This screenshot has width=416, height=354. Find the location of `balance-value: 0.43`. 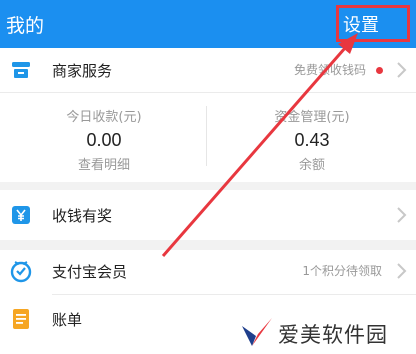

balance-value: 0.43 is located at coordinates (312, 140).